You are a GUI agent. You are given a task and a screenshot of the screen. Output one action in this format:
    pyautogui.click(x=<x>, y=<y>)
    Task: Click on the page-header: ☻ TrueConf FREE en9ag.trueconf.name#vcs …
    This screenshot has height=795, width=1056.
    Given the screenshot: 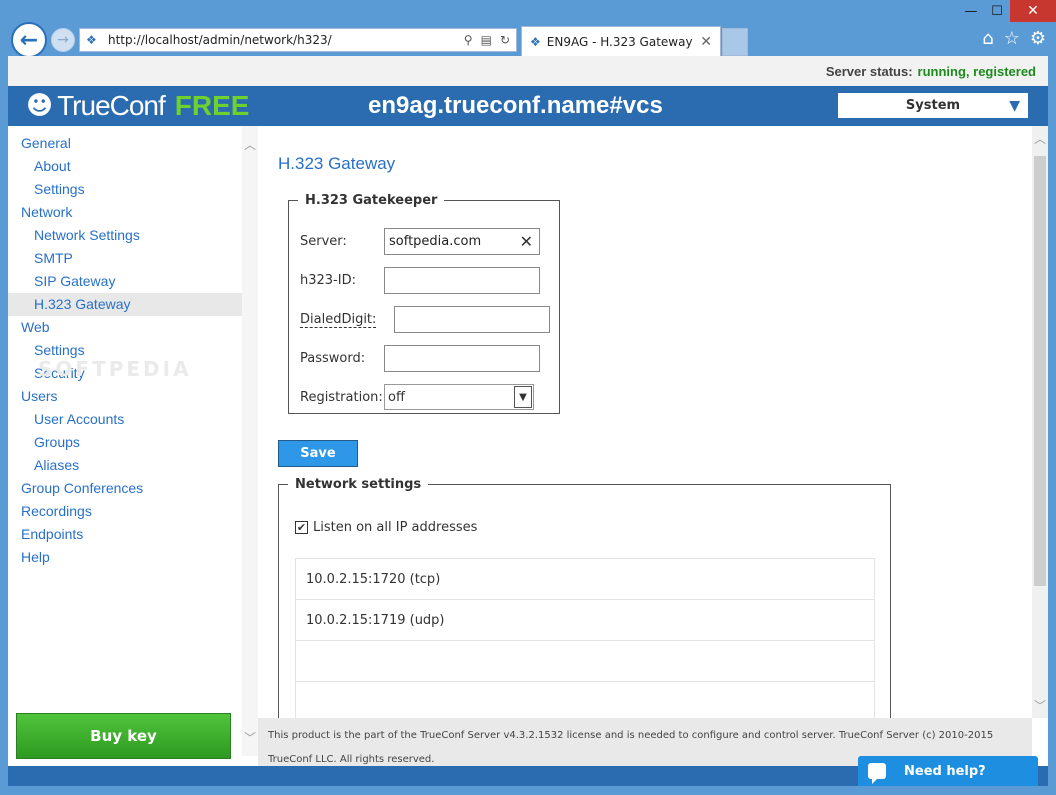 What is the action you would take?
    pyautogui.click(x=528, y=106)
    